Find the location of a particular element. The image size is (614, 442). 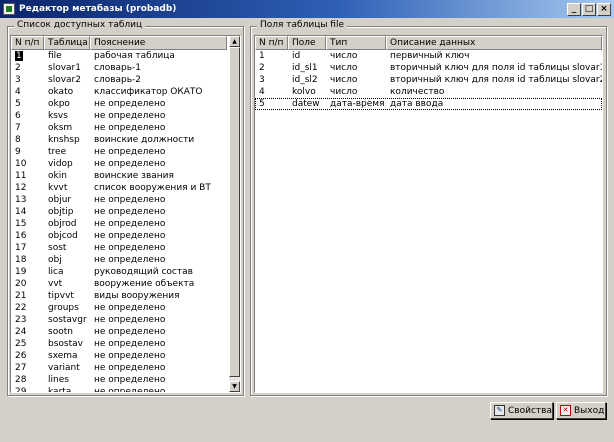

table-row: 15 objrod не определено is located at coordinates (125, 224).